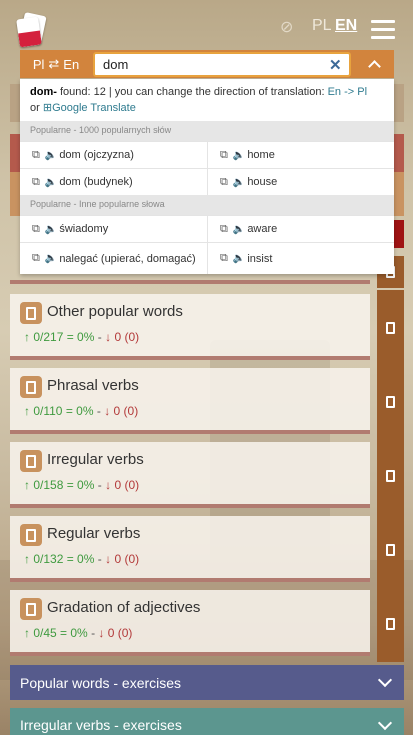 This screenshot has height=735, width=413. What do you see at coordinates (63, 411) in the screenshot?
I see `lesson-progress: 0/110 = 0%` at bounding box center [63, 411].